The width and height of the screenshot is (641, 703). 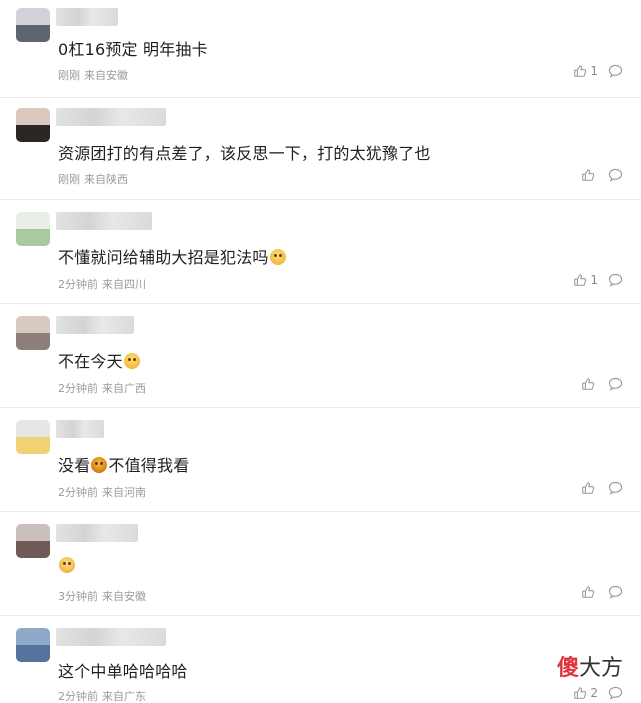 What do you see at coordinates (99, 360) in the screenshot?
I see `comment-text: 不在今天` at bounding box center [99, 360].